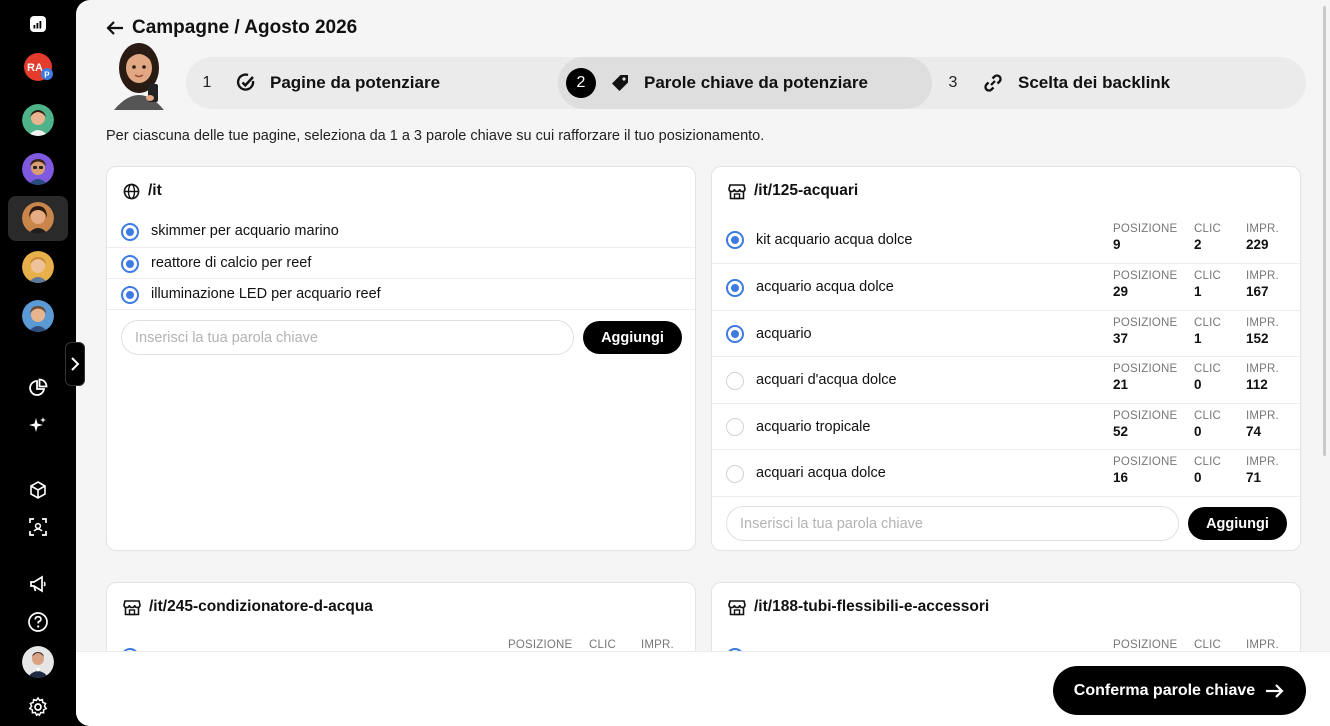 The width and height of the screenshot is (1330, 726). I want to click on step-1: 1 Pagine da potenziare, so click(316, 83).